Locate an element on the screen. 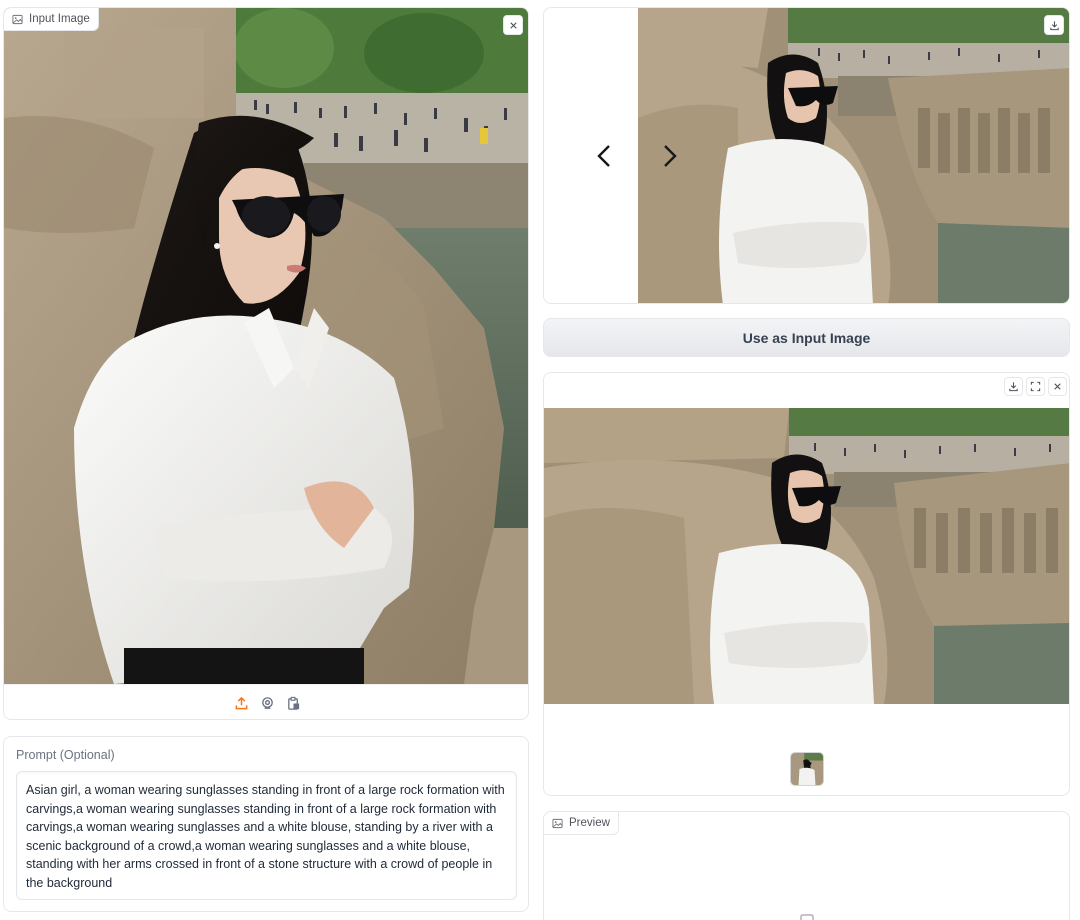 The height and width of the screenshot is (920, 1080). chevron-left-icon is located at coordinates (603, 156).